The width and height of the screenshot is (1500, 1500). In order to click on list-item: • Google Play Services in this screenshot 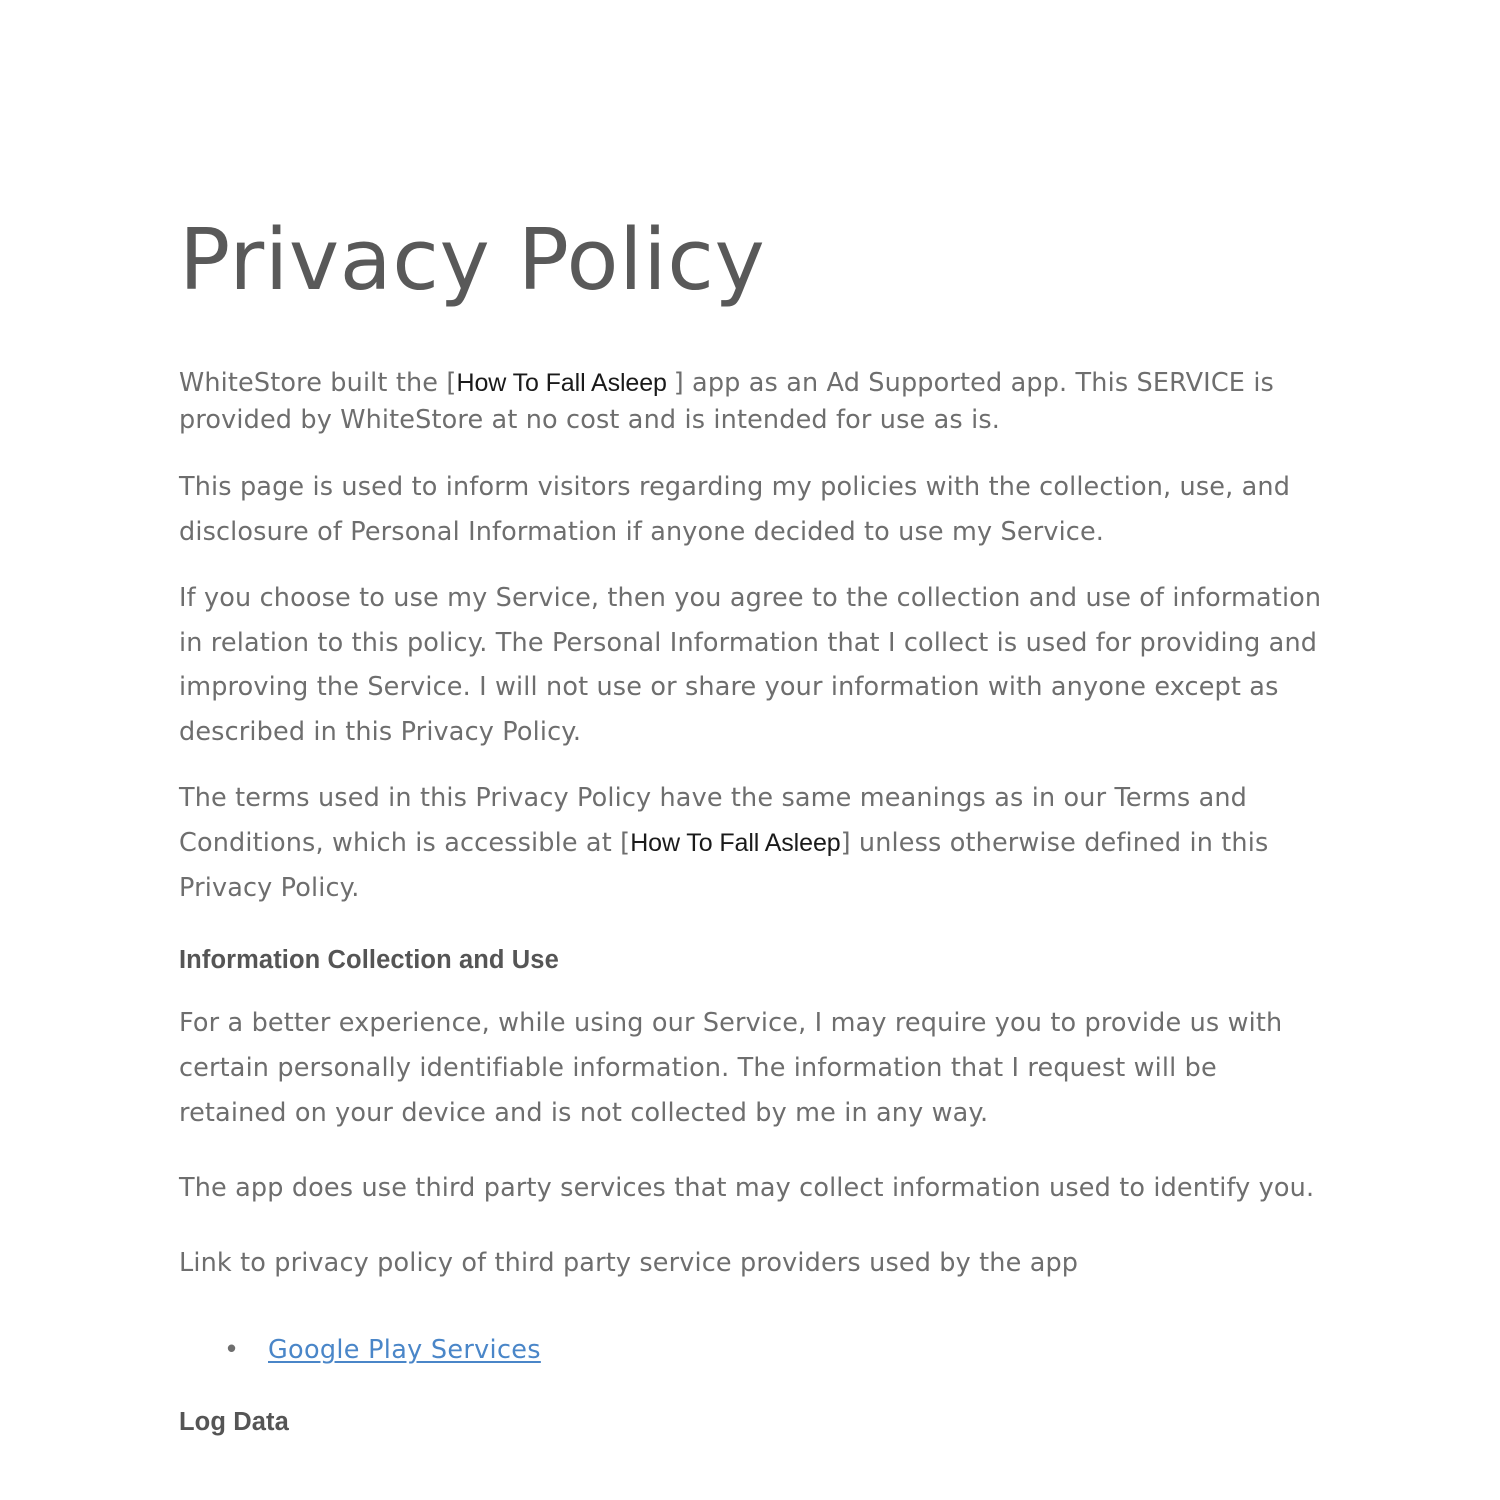, I will do `click(751, 1350)`.